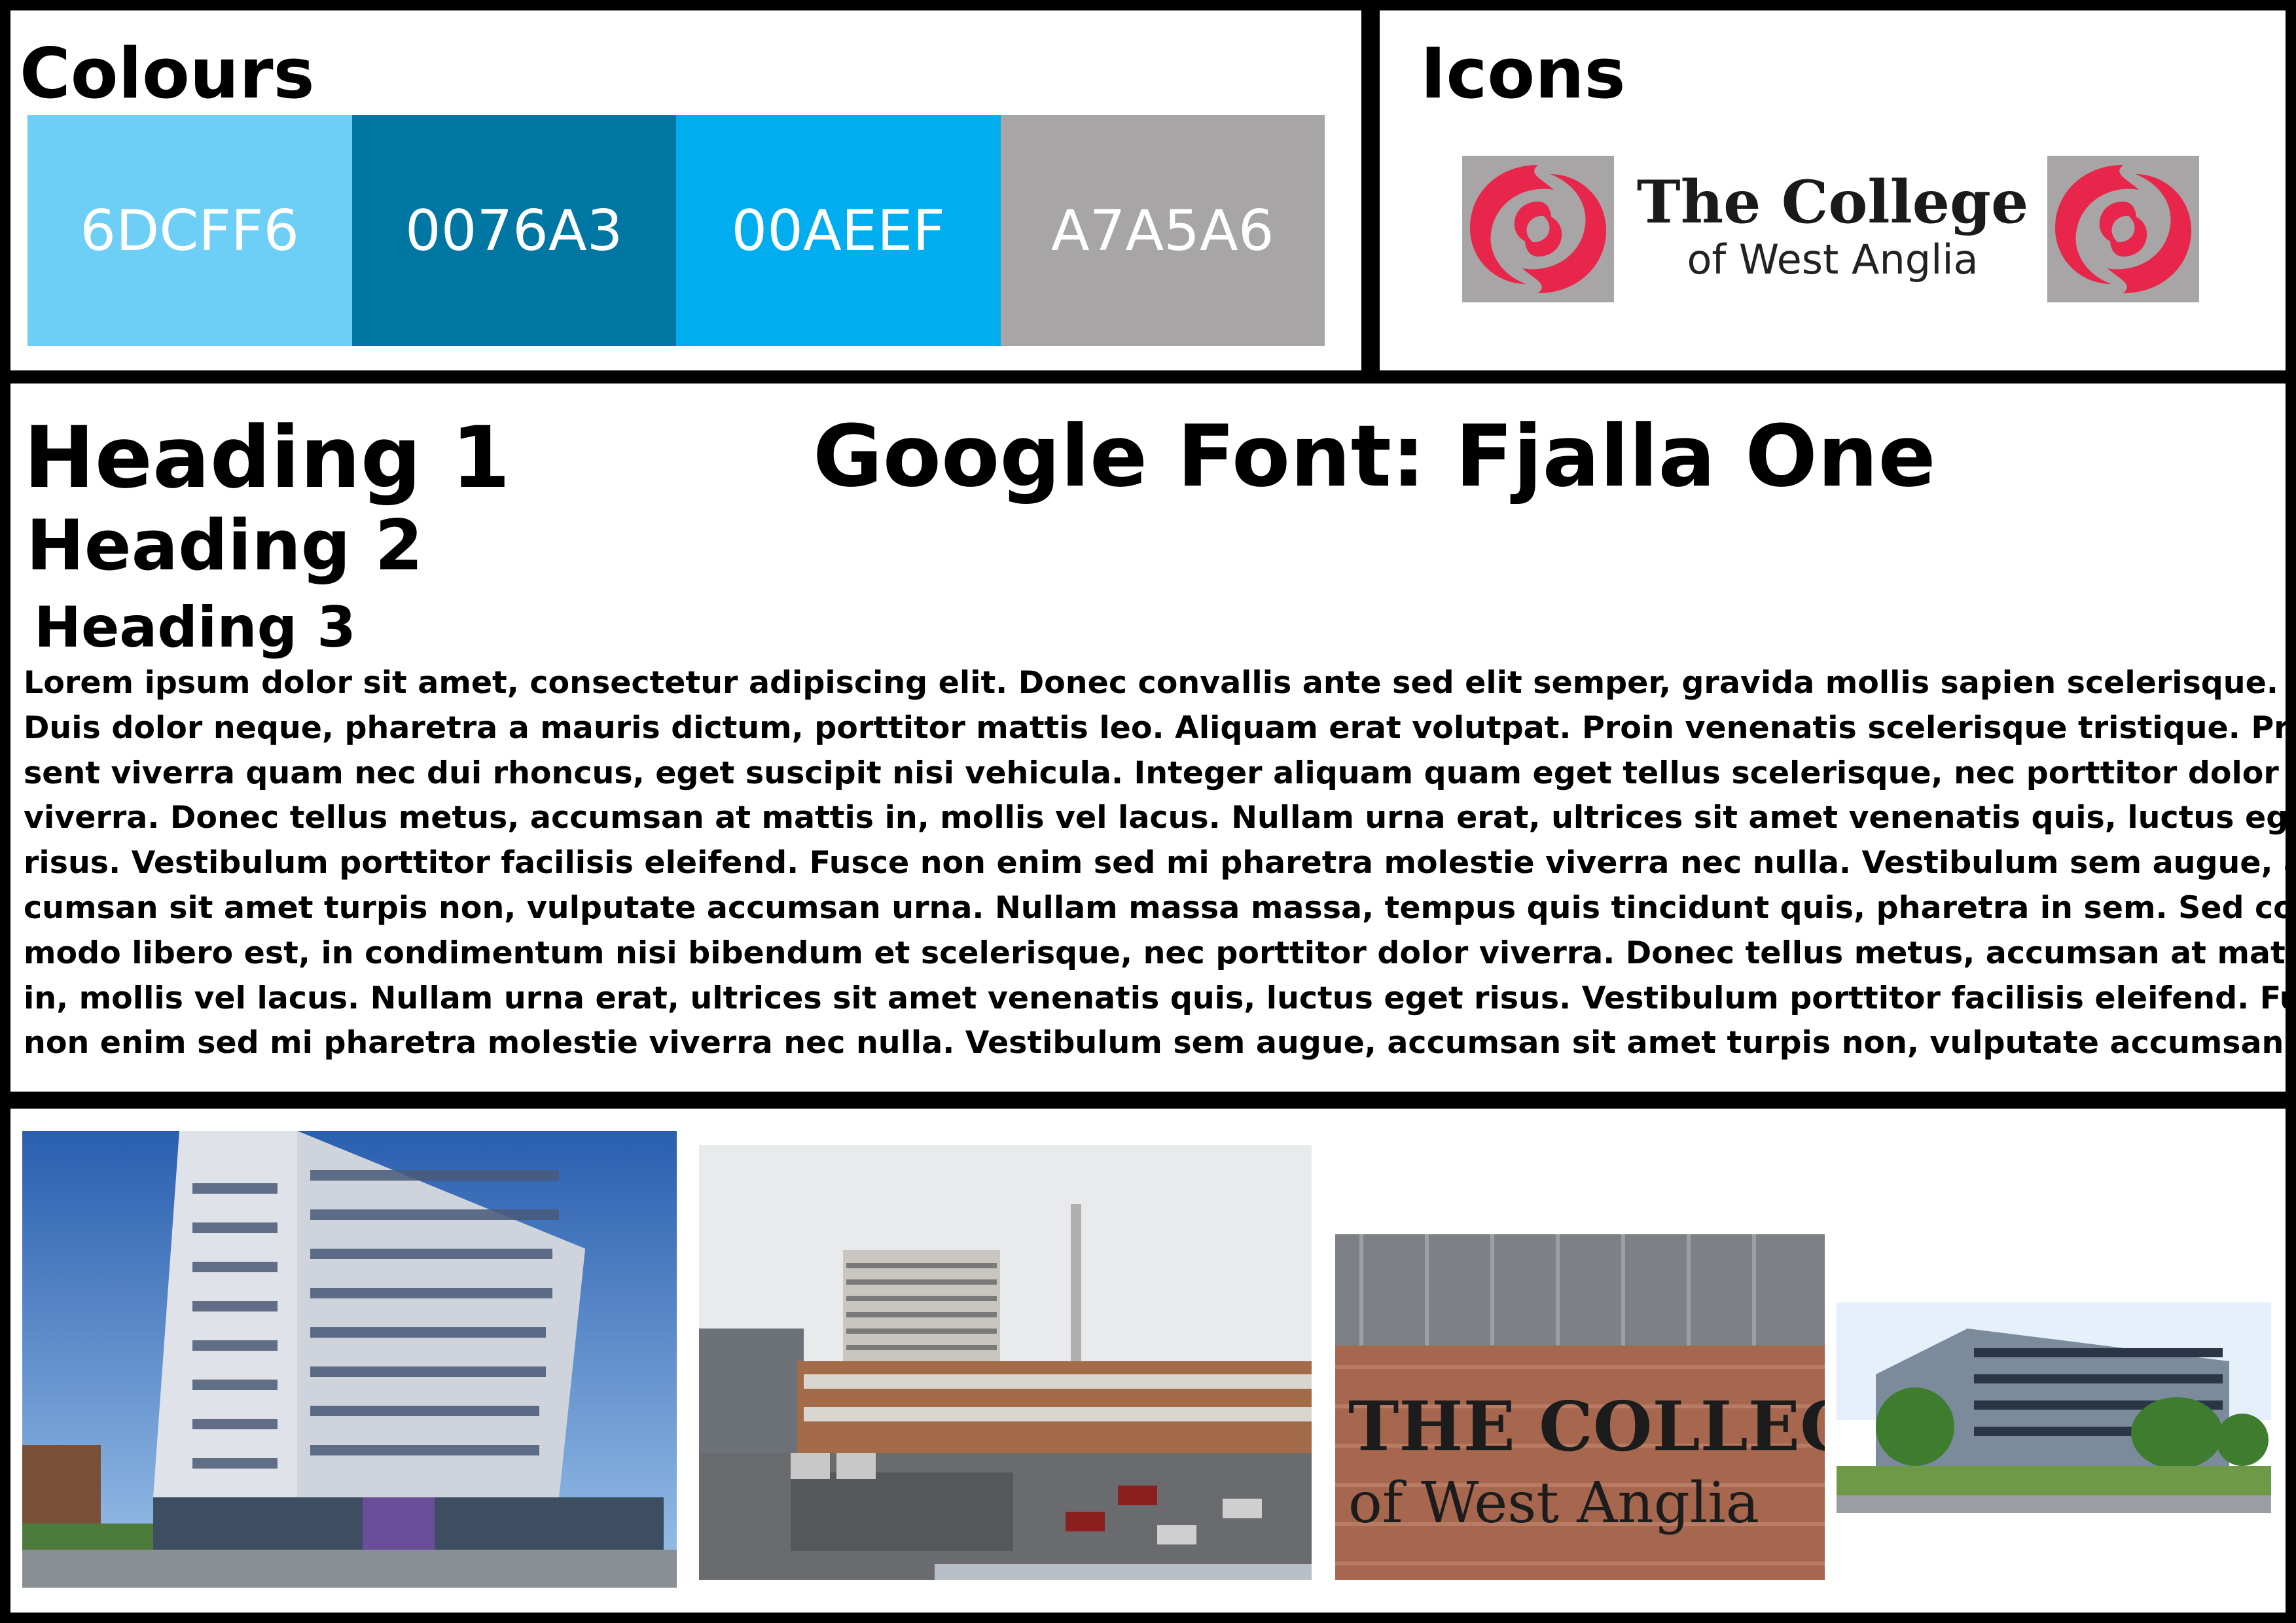 Image resolution: width=2296 pixels, height=1623 pixels. I want to click on colour-swatch: 6DCFF6, so click(189, 230).